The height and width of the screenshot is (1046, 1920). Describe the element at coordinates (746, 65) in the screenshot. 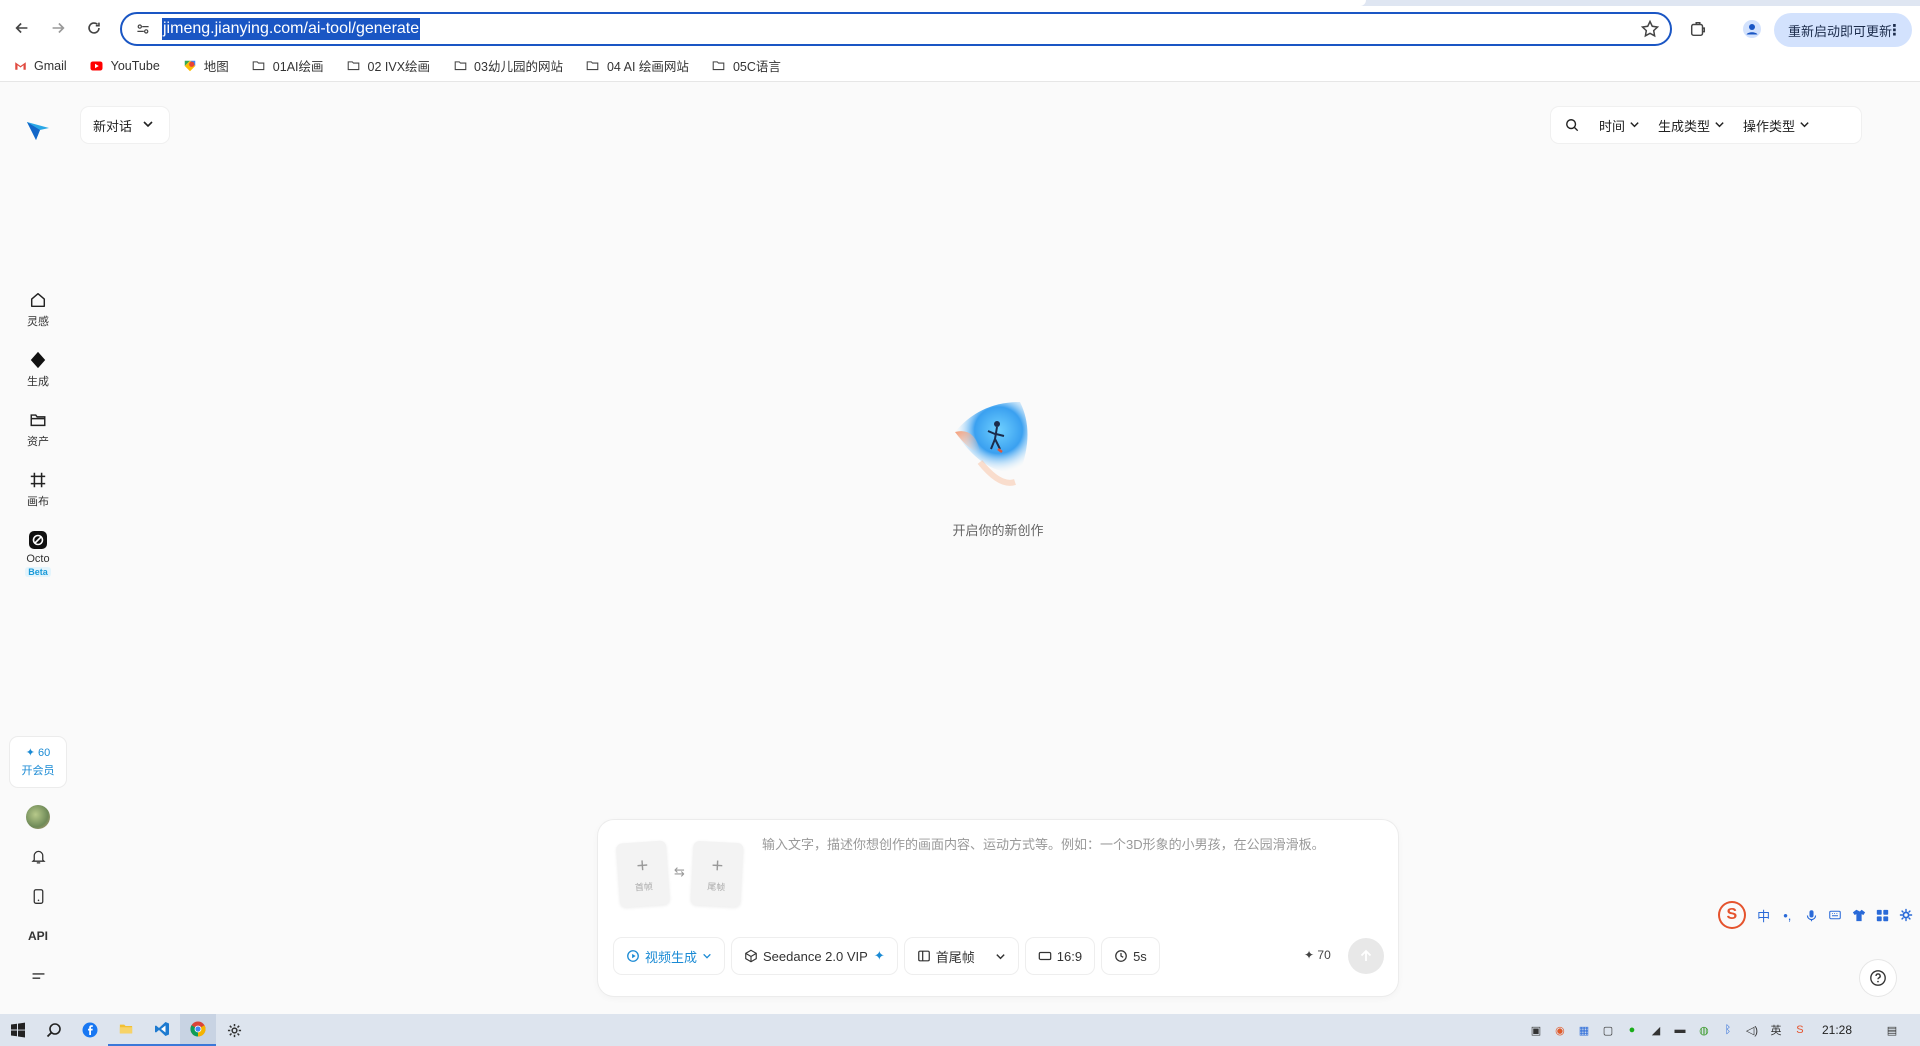

I see `bookmark-folder-05: 05C语言` at that location.